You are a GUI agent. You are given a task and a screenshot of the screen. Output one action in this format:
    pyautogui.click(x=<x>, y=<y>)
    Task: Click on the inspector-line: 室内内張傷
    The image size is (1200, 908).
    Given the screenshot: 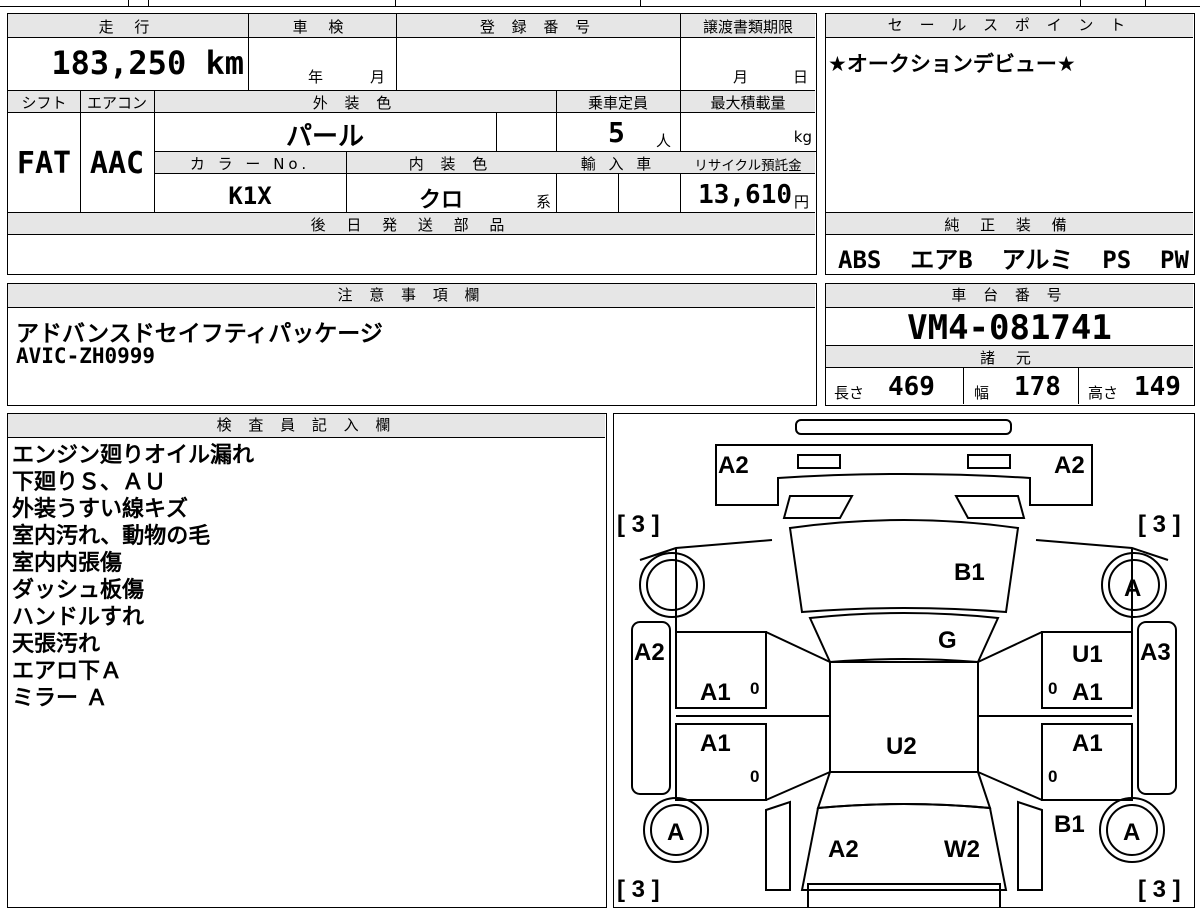 What is the action you would take?
    pyautogui.click(x=67, y=563)
    